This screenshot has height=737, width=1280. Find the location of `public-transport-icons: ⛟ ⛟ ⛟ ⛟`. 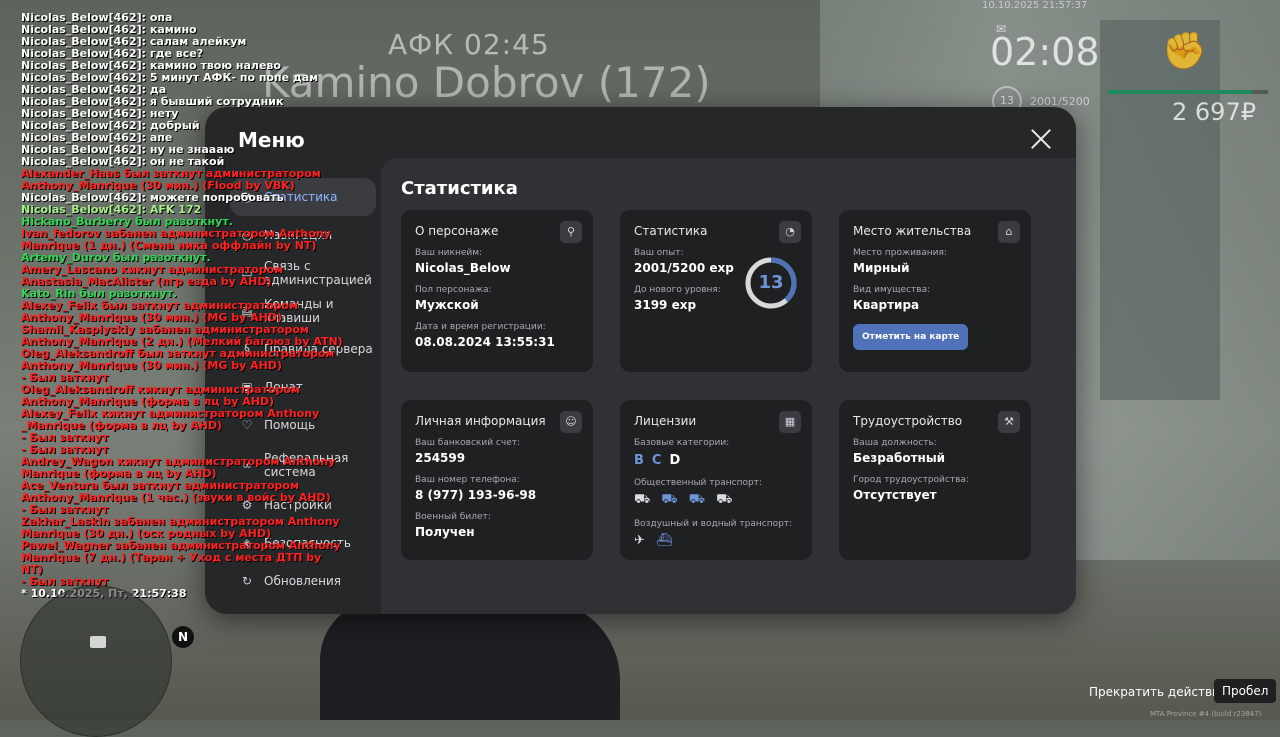

public-transport-icons: ⛟ ⛟ ⛟ ⛟ is located at coordinates (716, 500).